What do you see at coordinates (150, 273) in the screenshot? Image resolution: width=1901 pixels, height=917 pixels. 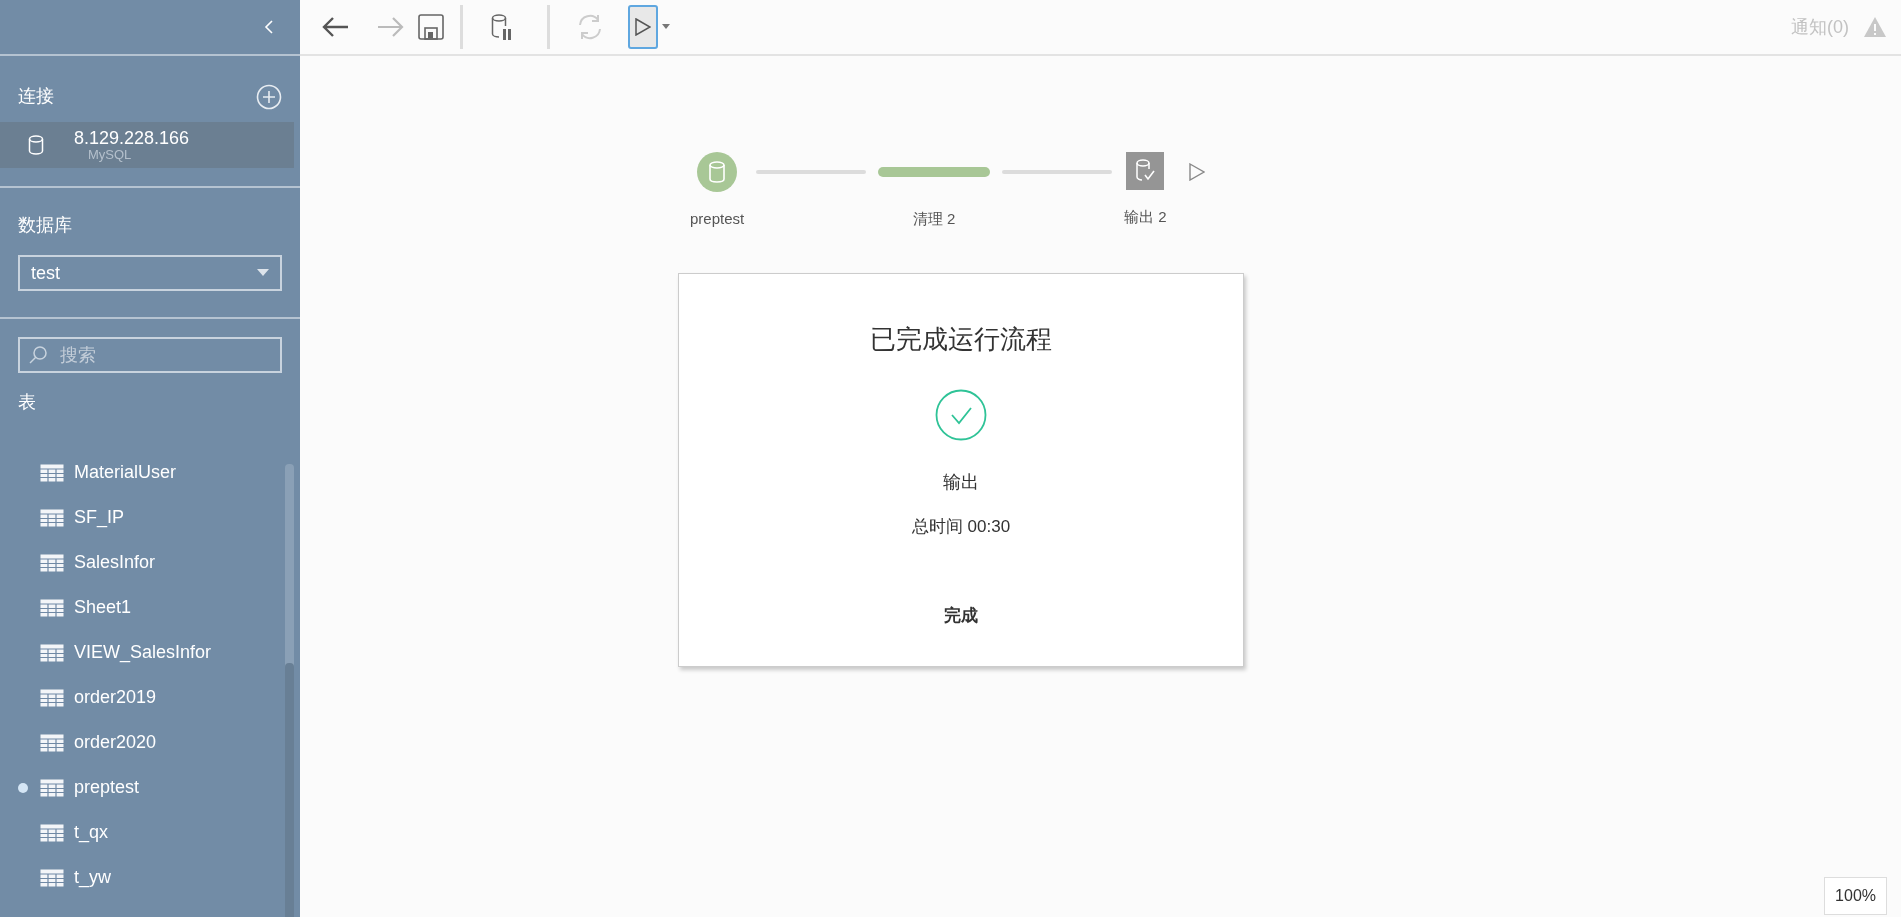 I see `database-dropdown: test` at bounding box center [150, 273].